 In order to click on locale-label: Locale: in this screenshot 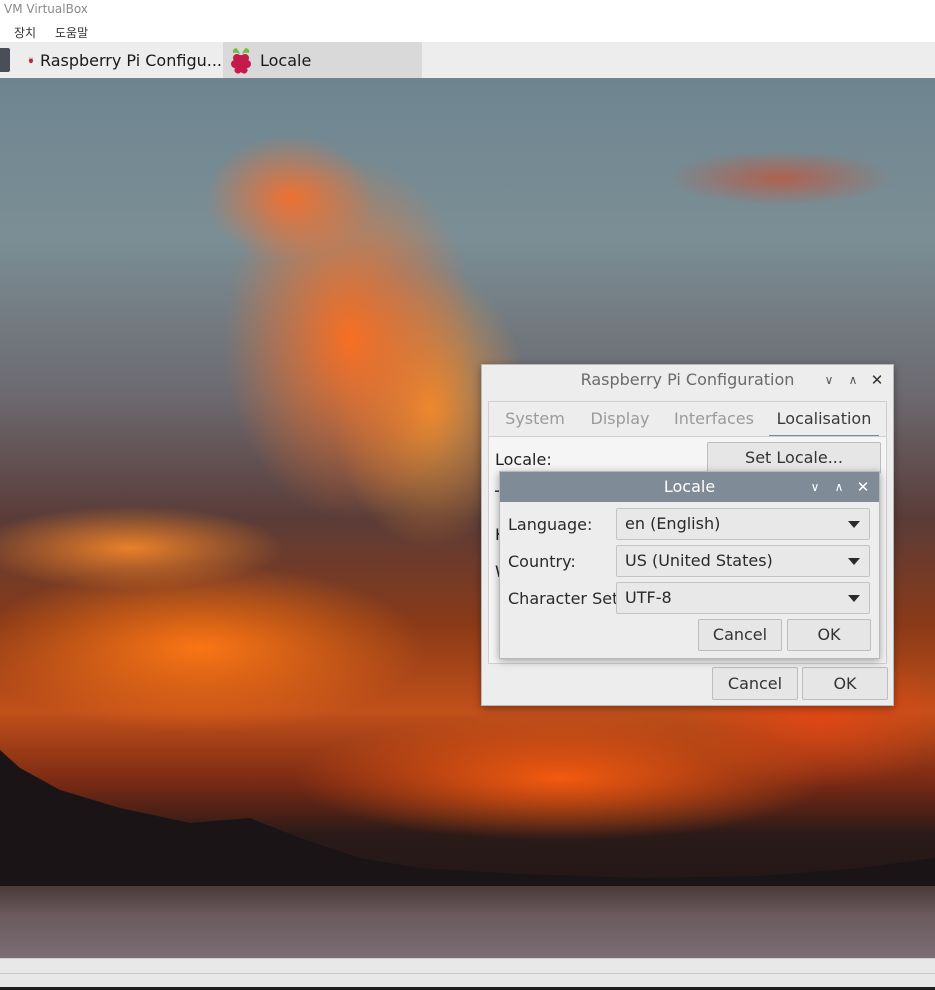, I will do `click(523, 459)`.